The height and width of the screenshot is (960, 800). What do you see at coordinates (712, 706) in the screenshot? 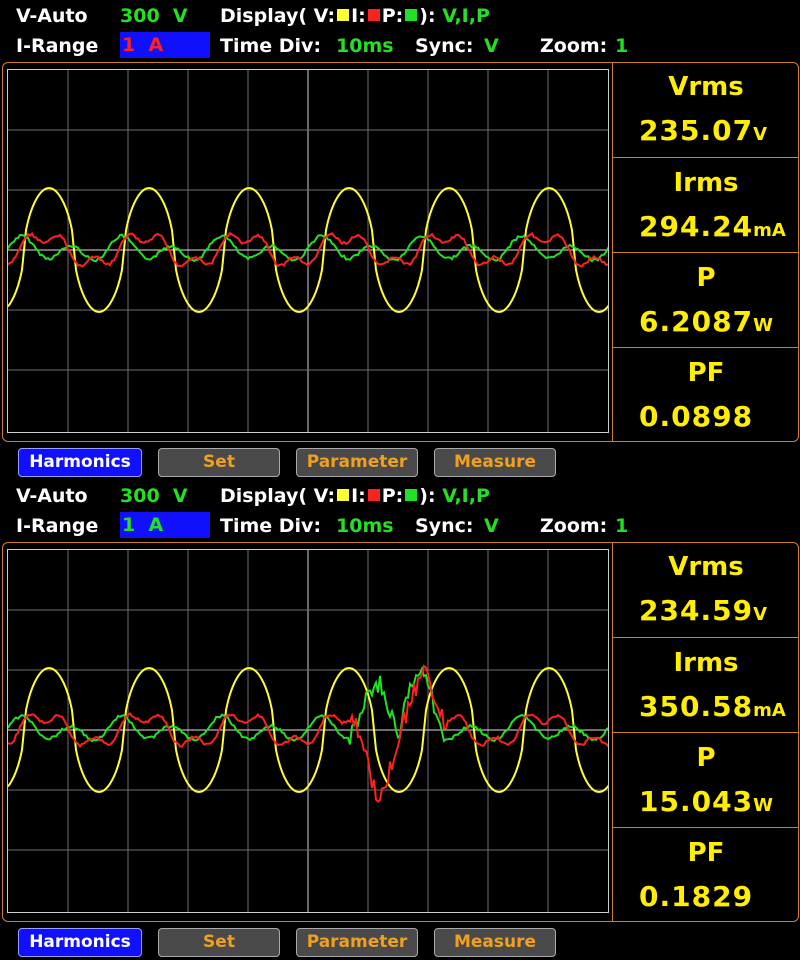
I see `measurement-value: 350.58mA` at bounding box center [712, 706].